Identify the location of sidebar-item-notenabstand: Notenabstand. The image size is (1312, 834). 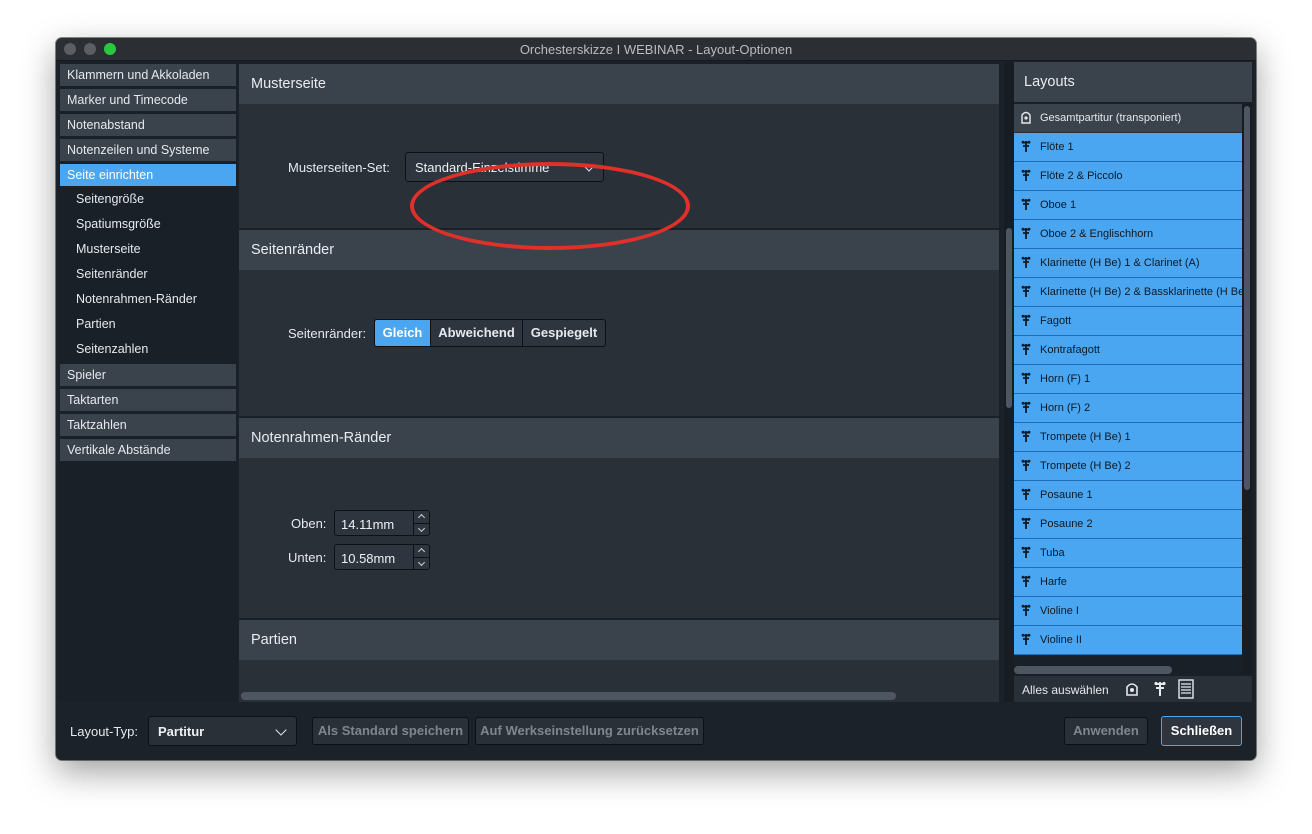
(148, 125).